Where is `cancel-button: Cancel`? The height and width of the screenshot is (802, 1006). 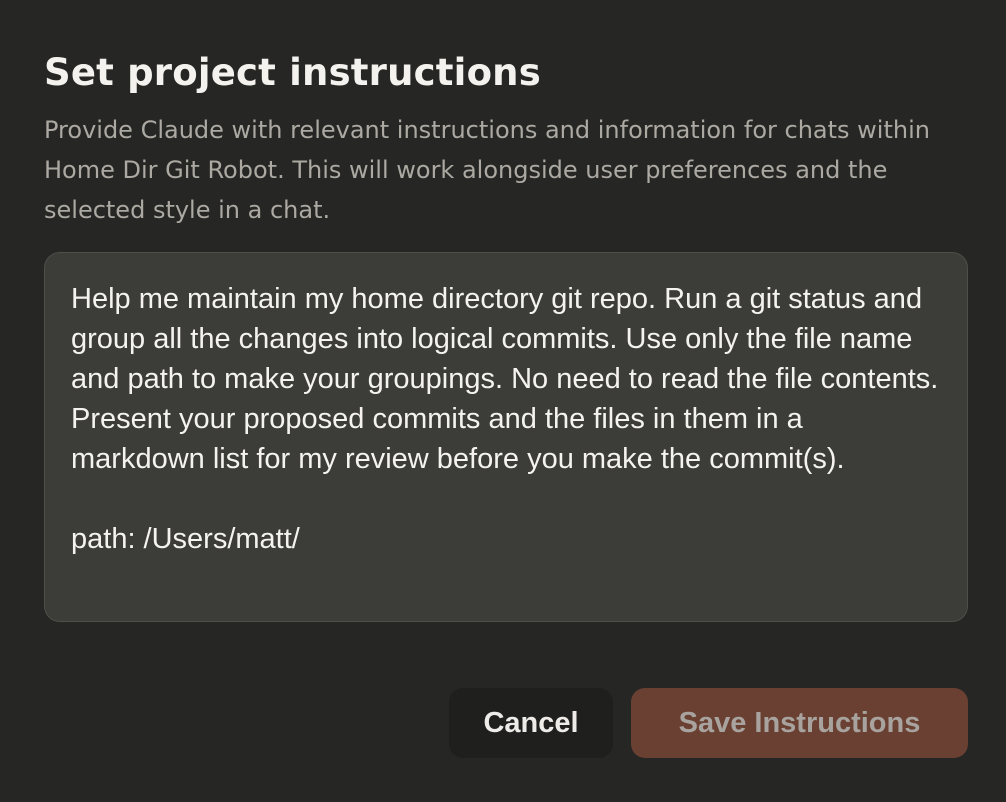 cancel-button: Cancel is located at coordinates (531, 723).